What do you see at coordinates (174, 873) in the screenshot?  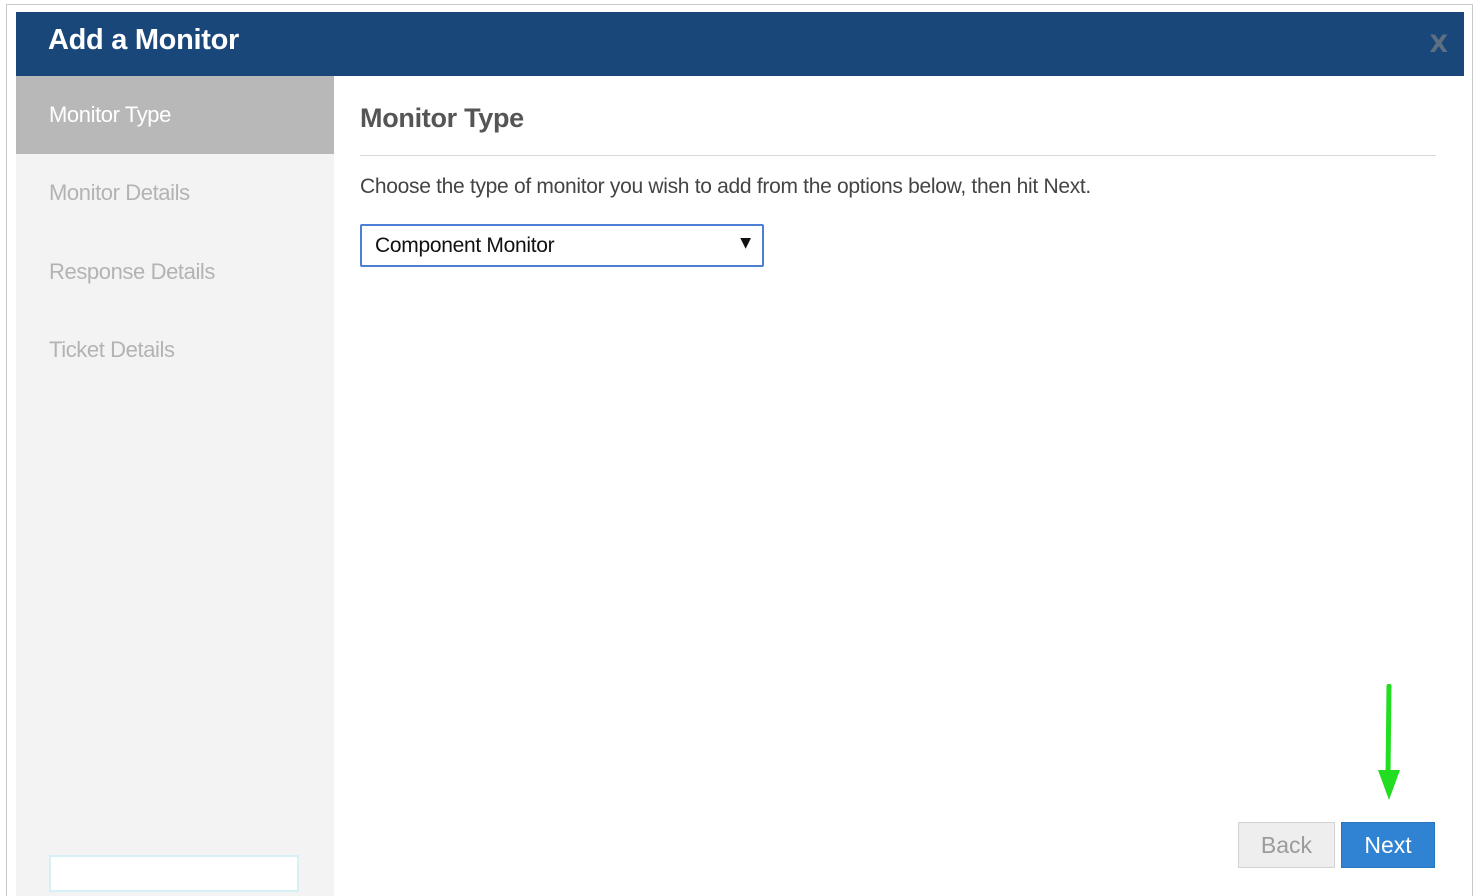 I see `sidebar-empty-box` at bounding box center [174, 873].